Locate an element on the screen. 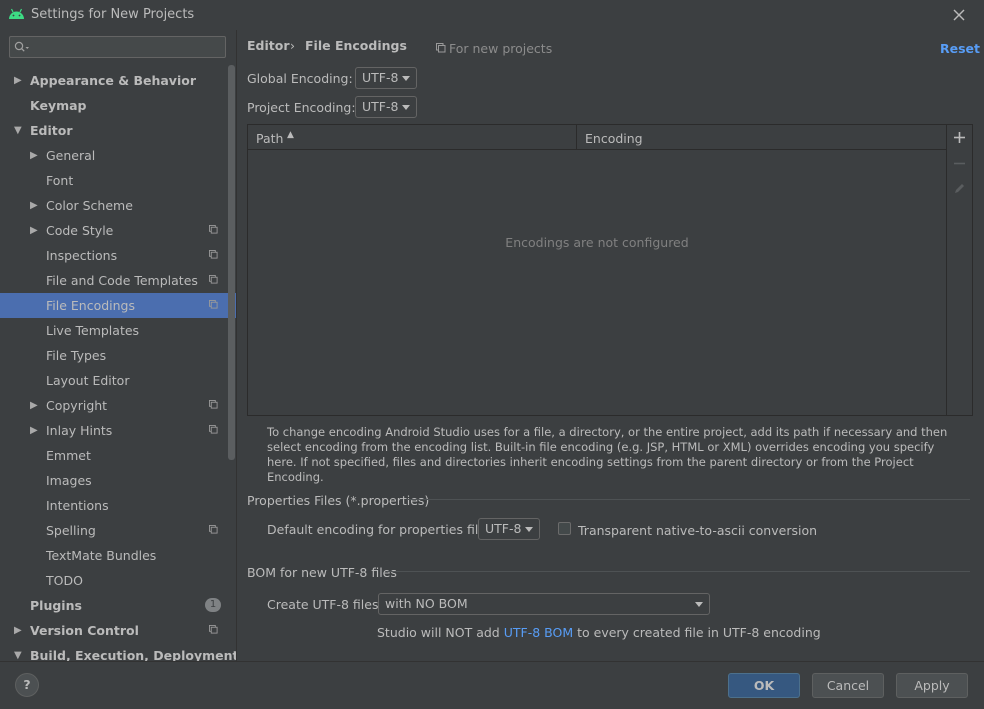 The image size is (984, 709). sidebar-item: Spelling is located at coordinates (114, 530).